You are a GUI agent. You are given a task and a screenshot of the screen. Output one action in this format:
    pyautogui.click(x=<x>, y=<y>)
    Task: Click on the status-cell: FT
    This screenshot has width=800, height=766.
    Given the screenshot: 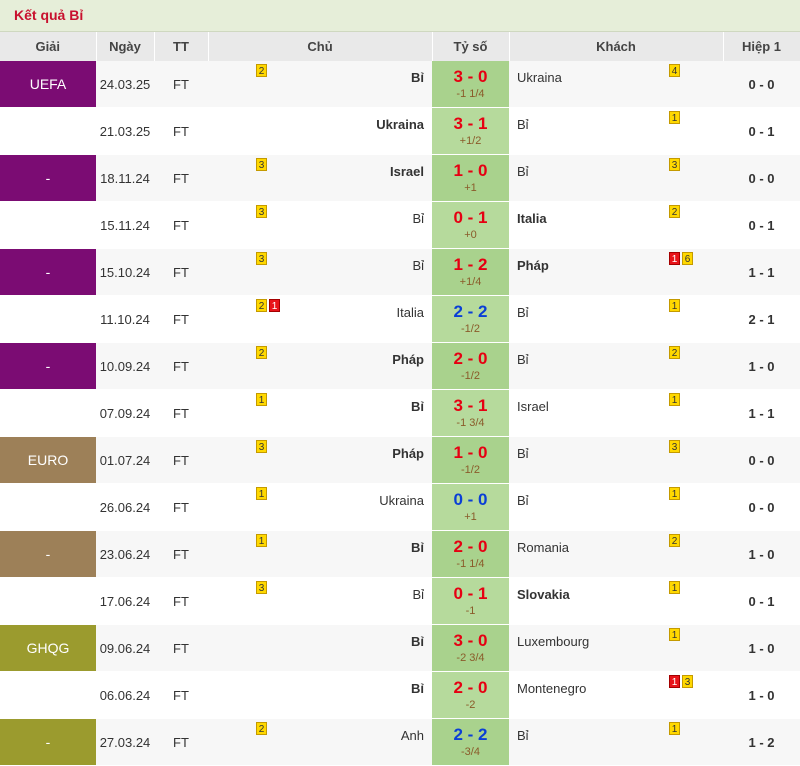 What is the action you would take?
    pyautogui.click(x=181, y=601)
    